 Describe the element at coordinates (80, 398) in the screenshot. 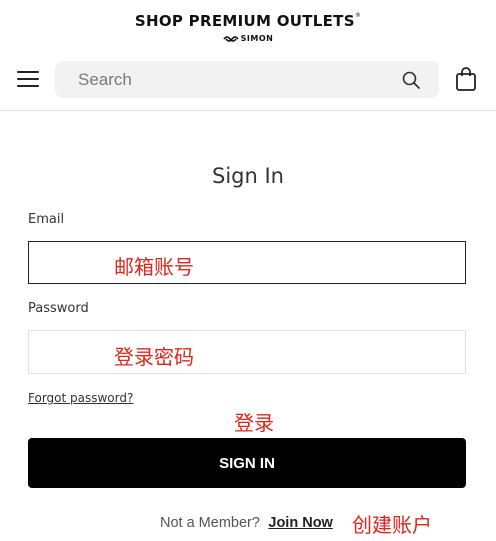

I see `forgot-password-link: Forgot password?` at that location.